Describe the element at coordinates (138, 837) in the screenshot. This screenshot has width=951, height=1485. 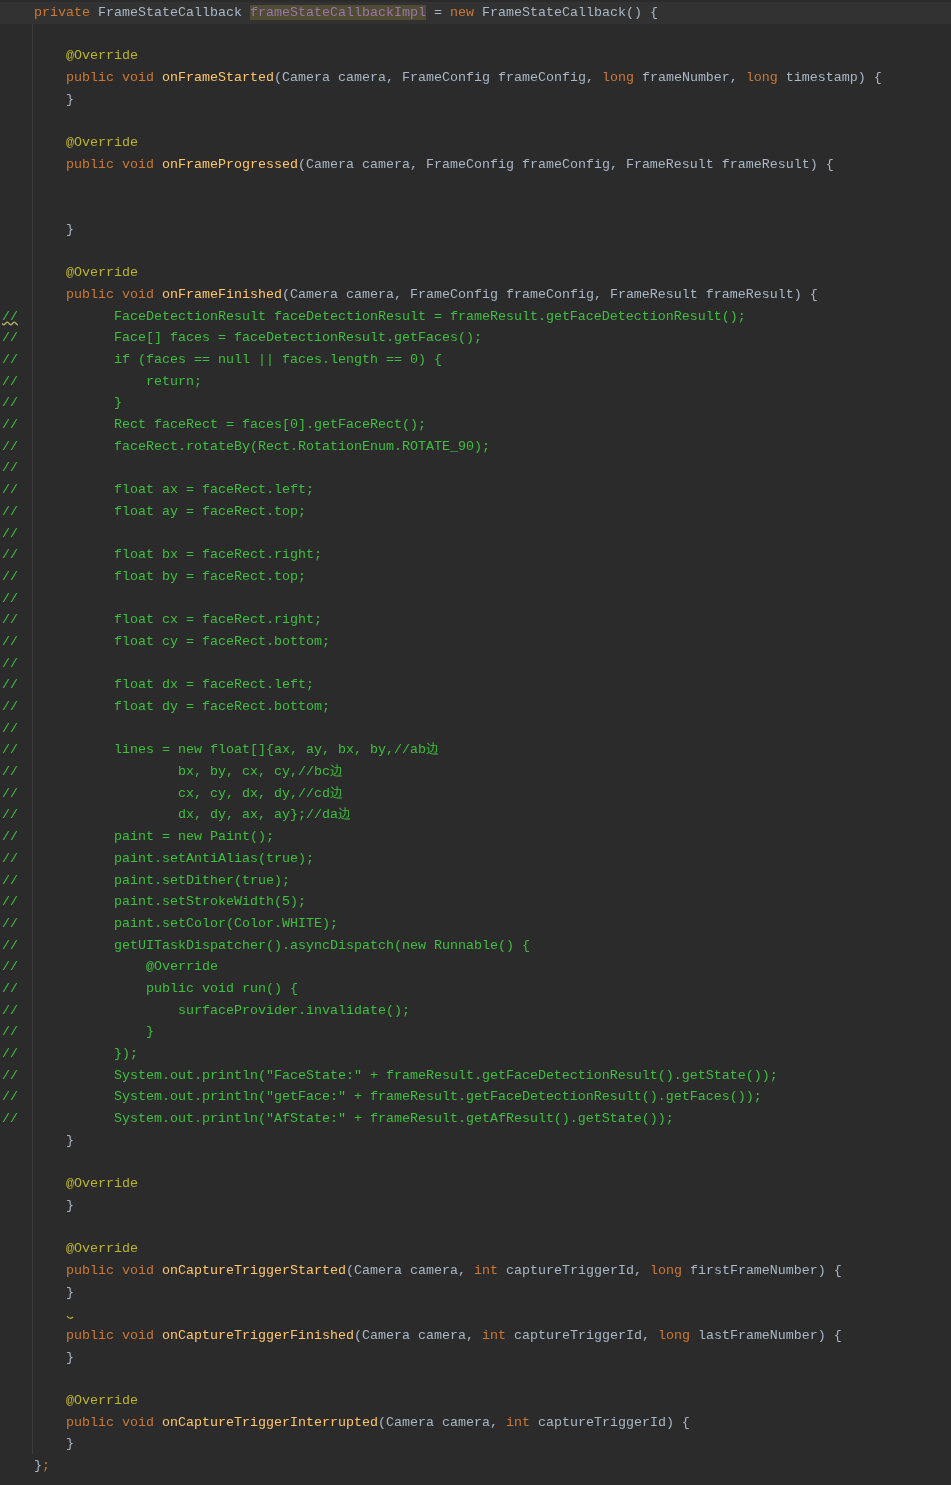
I see `comment-line: // paint = new Paint();` at that location.